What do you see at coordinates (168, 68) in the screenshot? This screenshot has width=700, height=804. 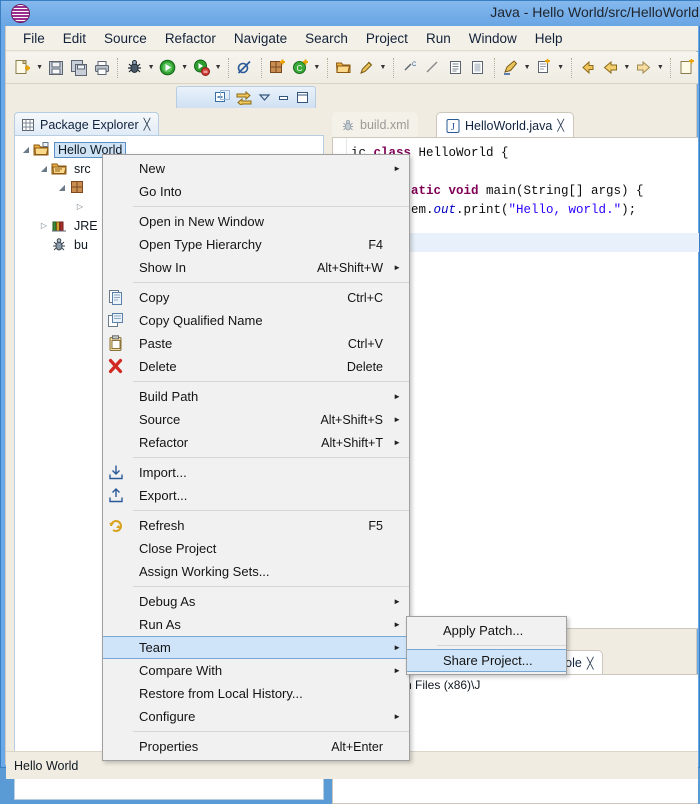 I see `run-icon` at bounding box center [168, 68].